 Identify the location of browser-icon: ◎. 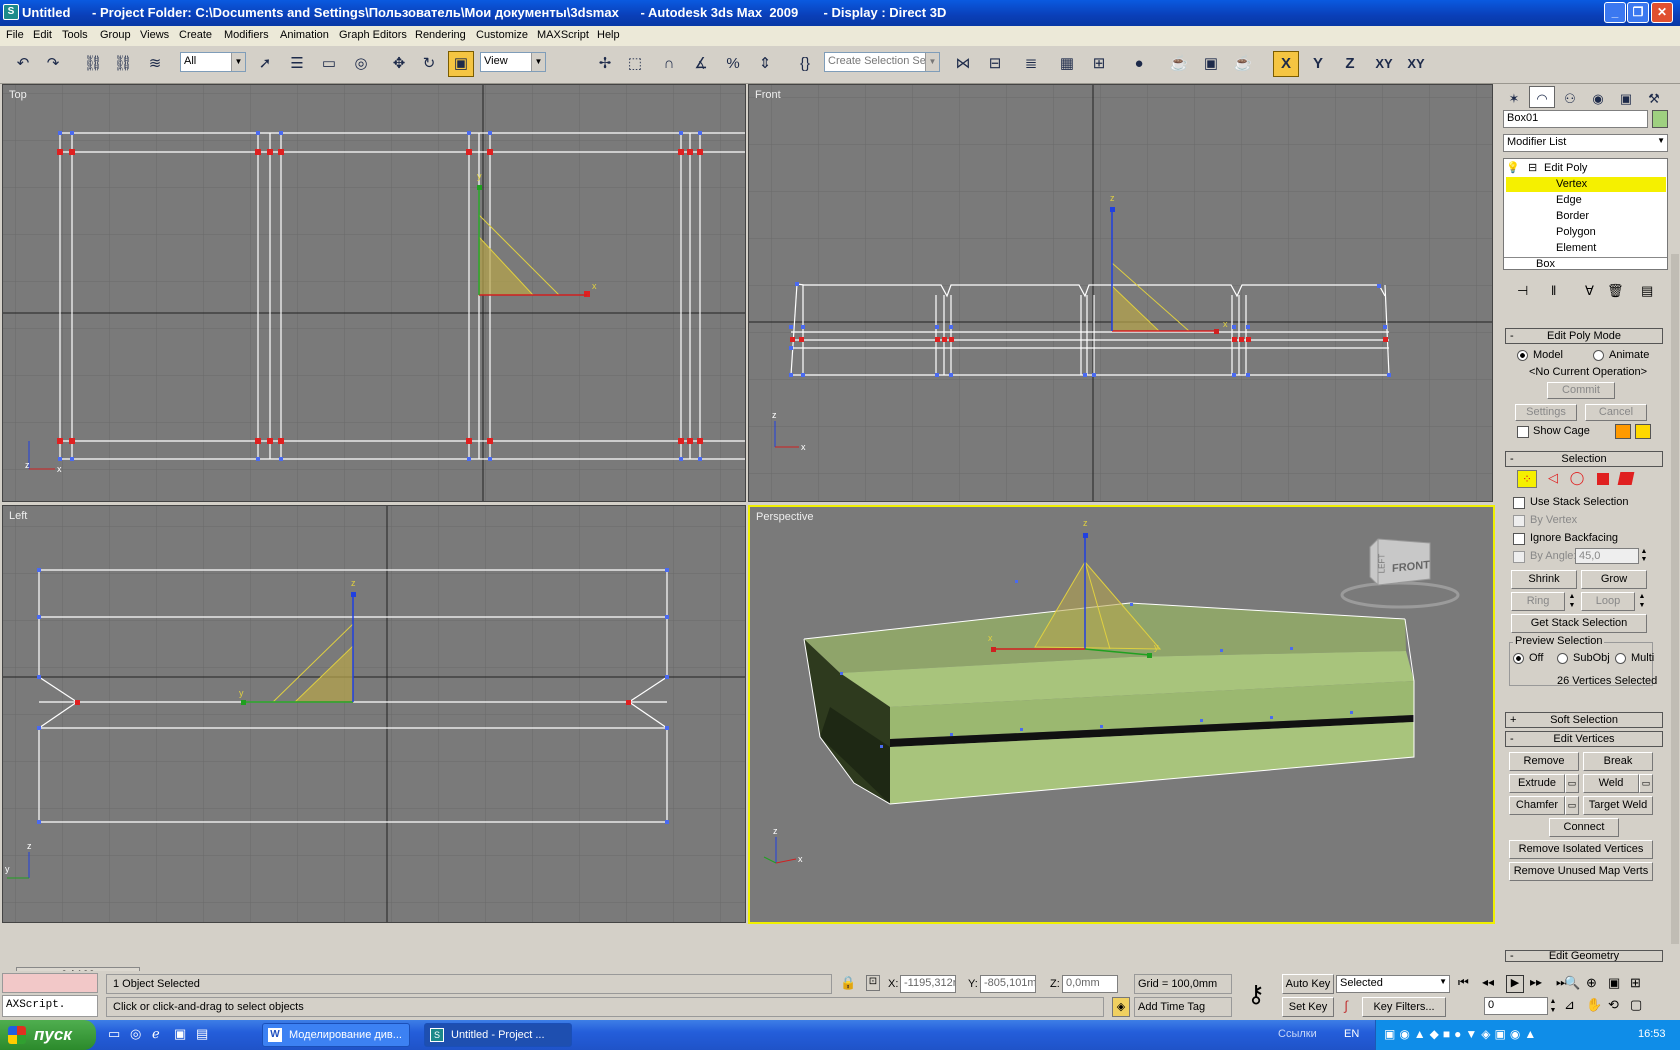
(135, 1034).